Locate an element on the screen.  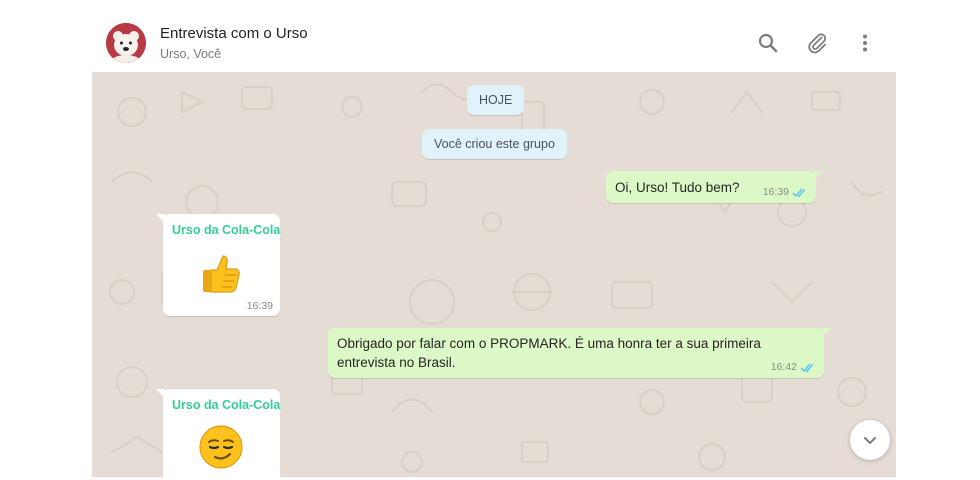
message-time-text: 16:39 is located at coordinates (259, 306).